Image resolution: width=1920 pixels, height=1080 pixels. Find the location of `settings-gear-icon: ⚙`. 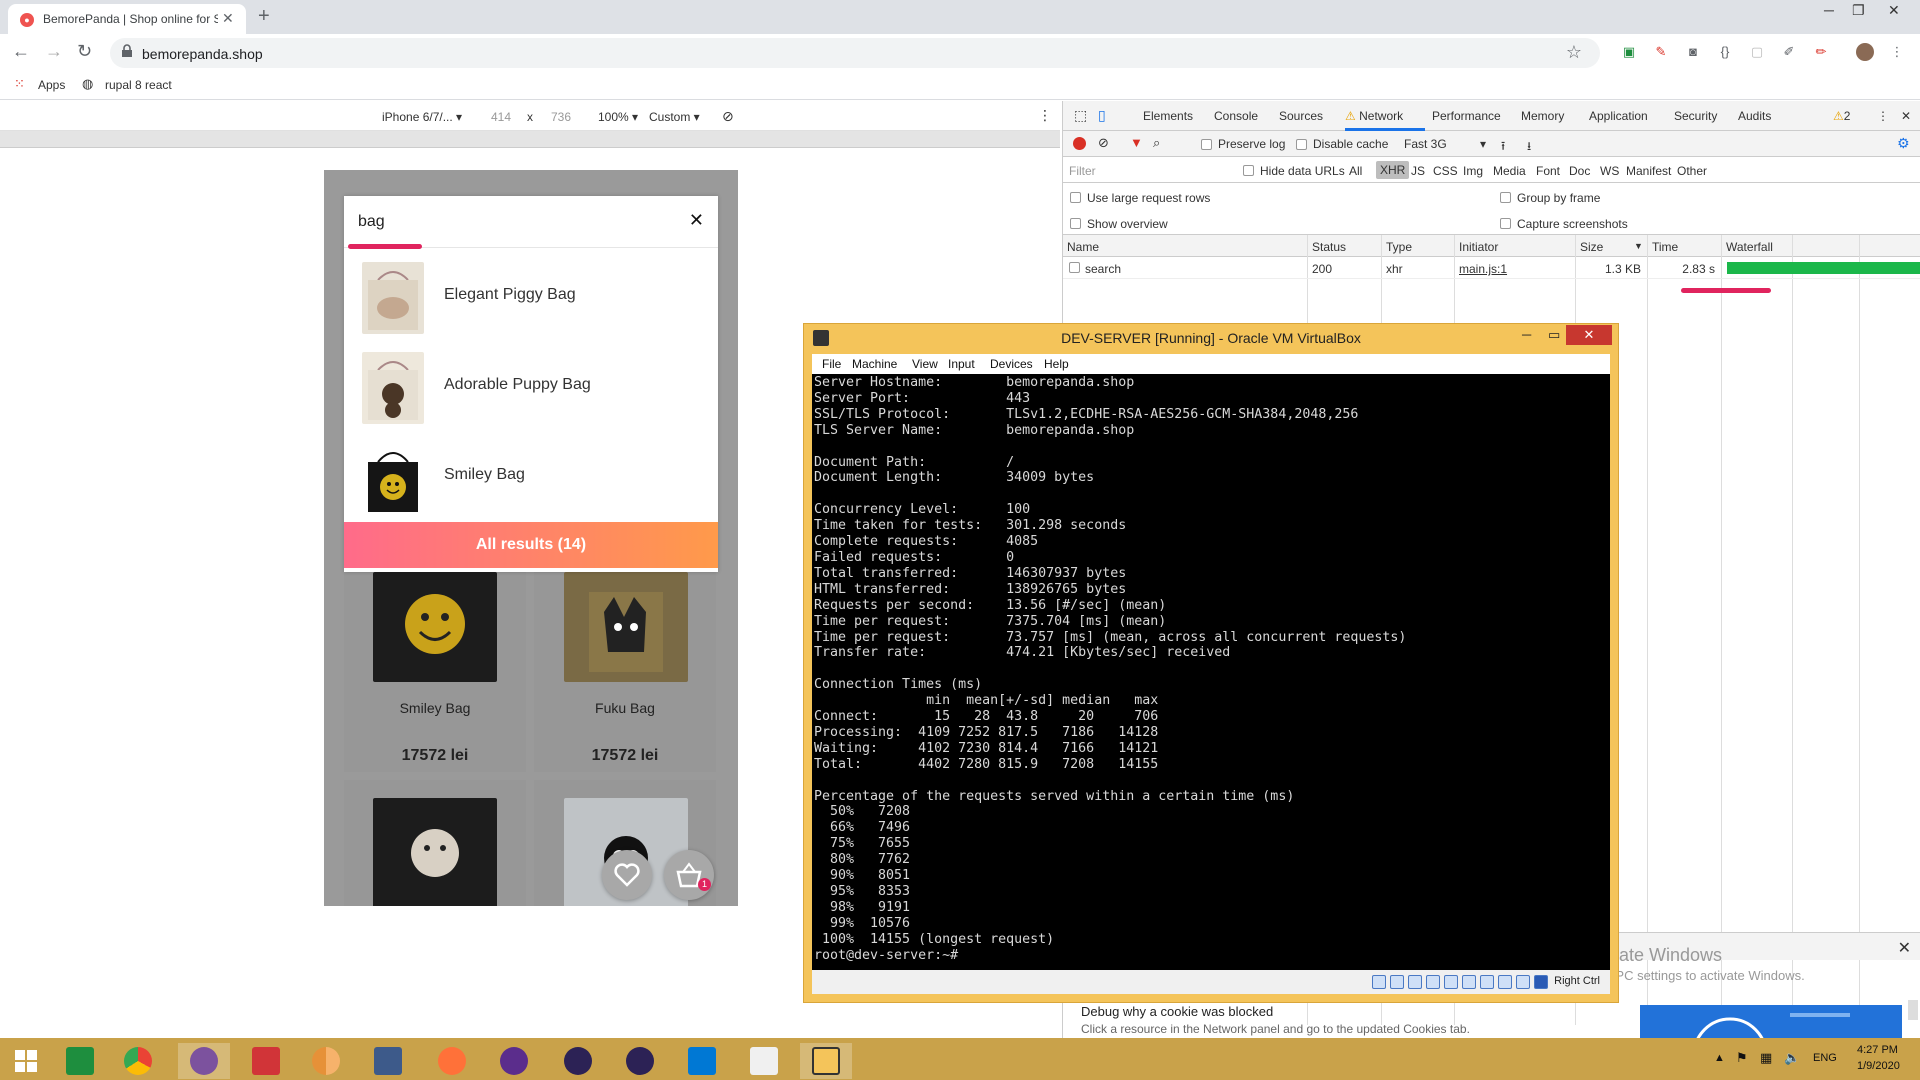

settings-gear-icon: ⚙ is located at coordinates (1903, 143).